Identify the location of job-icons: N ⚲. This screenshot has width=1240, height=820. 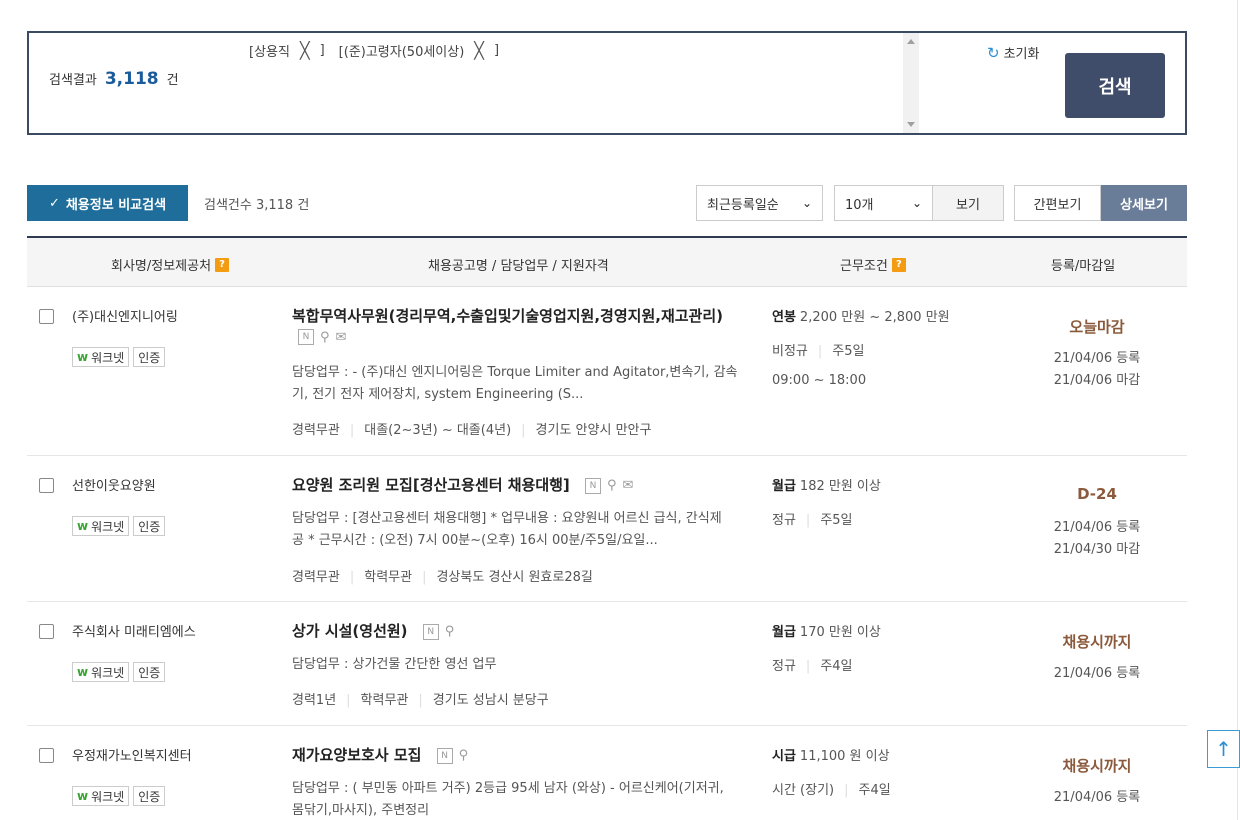
(438, 631).